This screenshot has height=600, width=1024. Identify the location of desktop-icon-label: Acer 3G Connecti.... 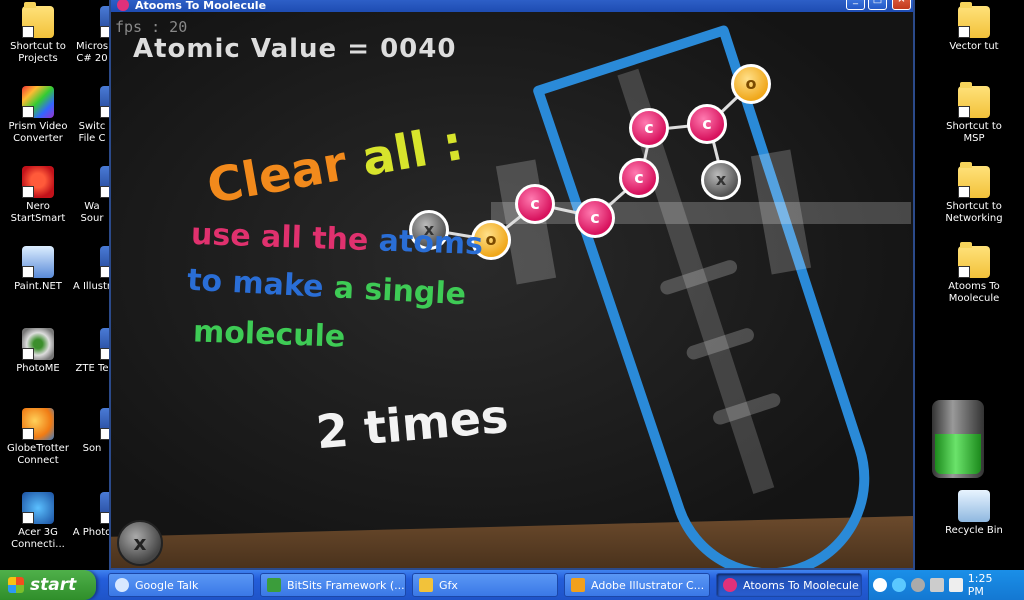
(38, 538).